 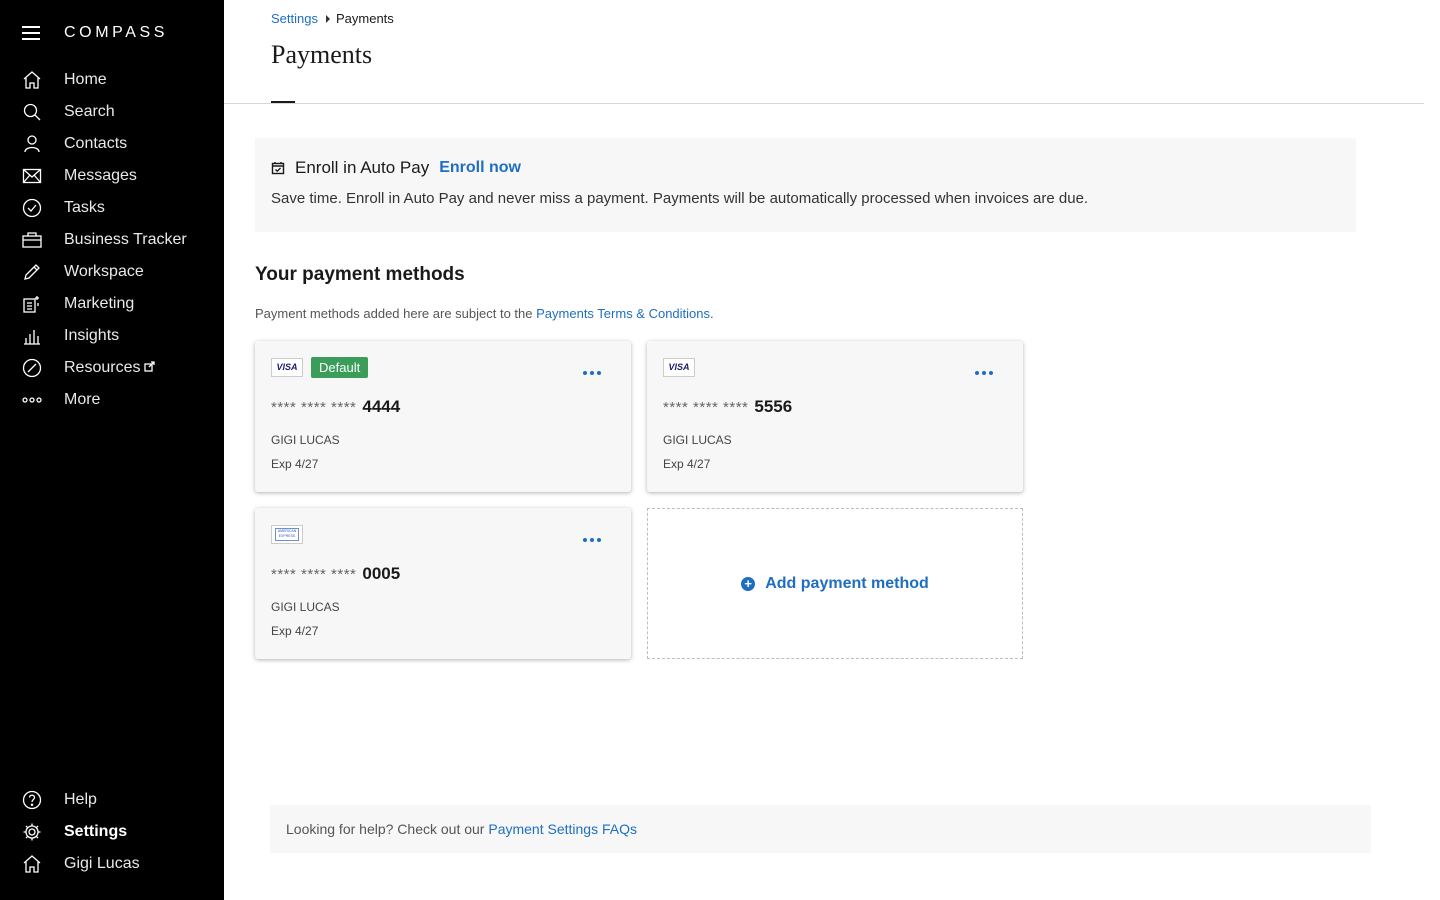 What do you see at coordinates (332, 18) in the screenshot?
I see `breadcrumb: Settings Payments` at bounding box center [332, 18].